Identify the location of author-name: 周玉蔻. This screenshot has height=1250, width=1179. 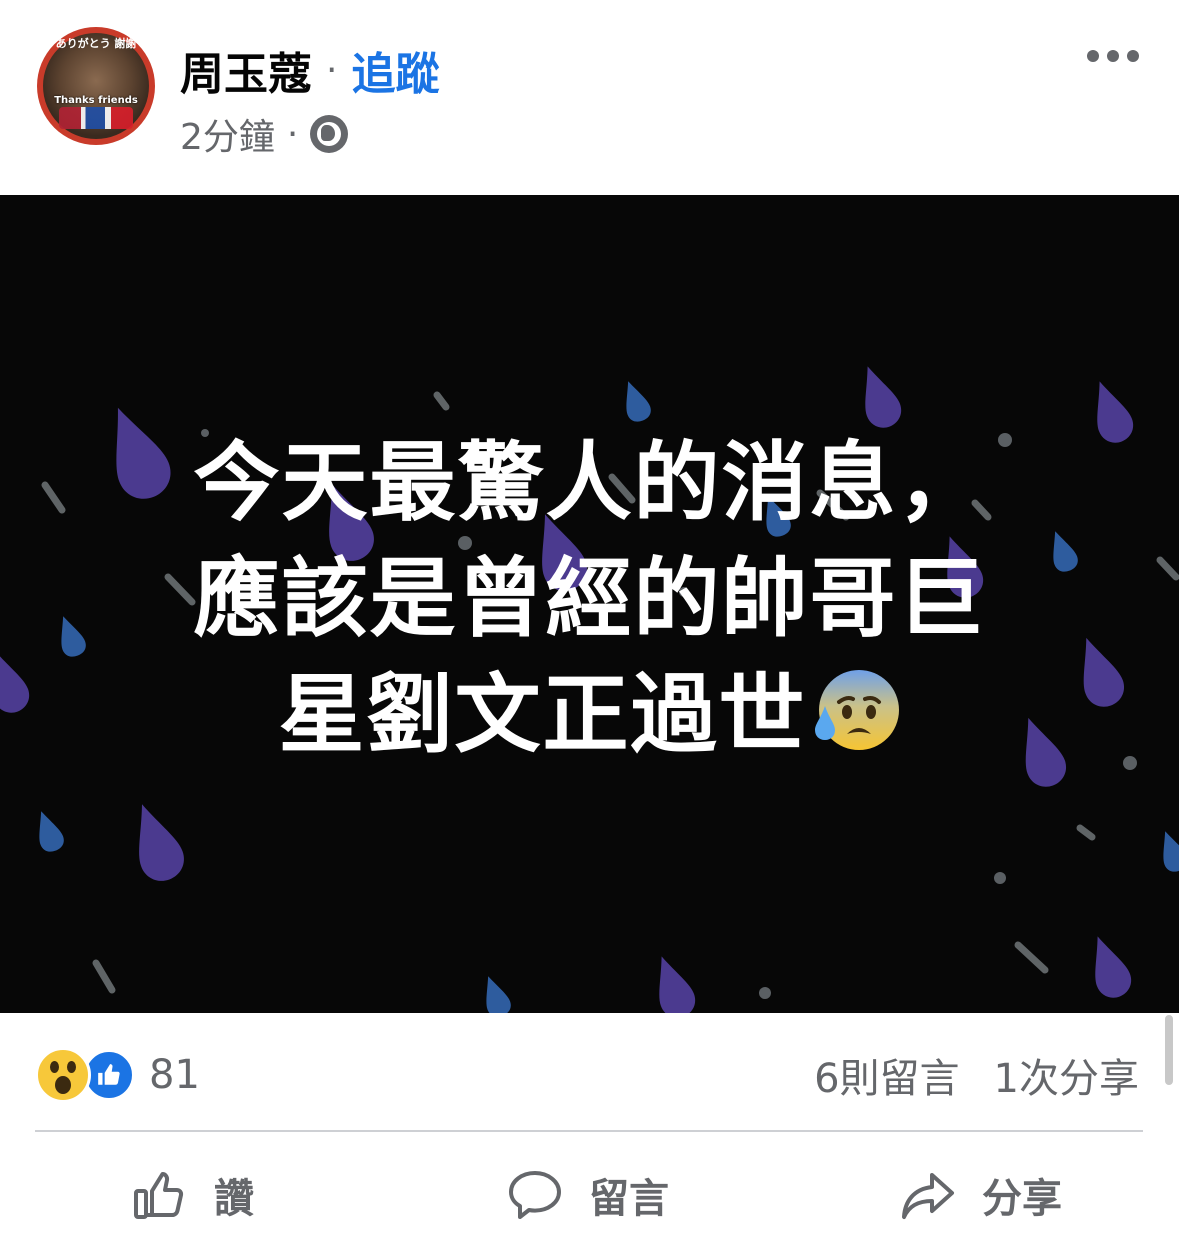
(246, 70).